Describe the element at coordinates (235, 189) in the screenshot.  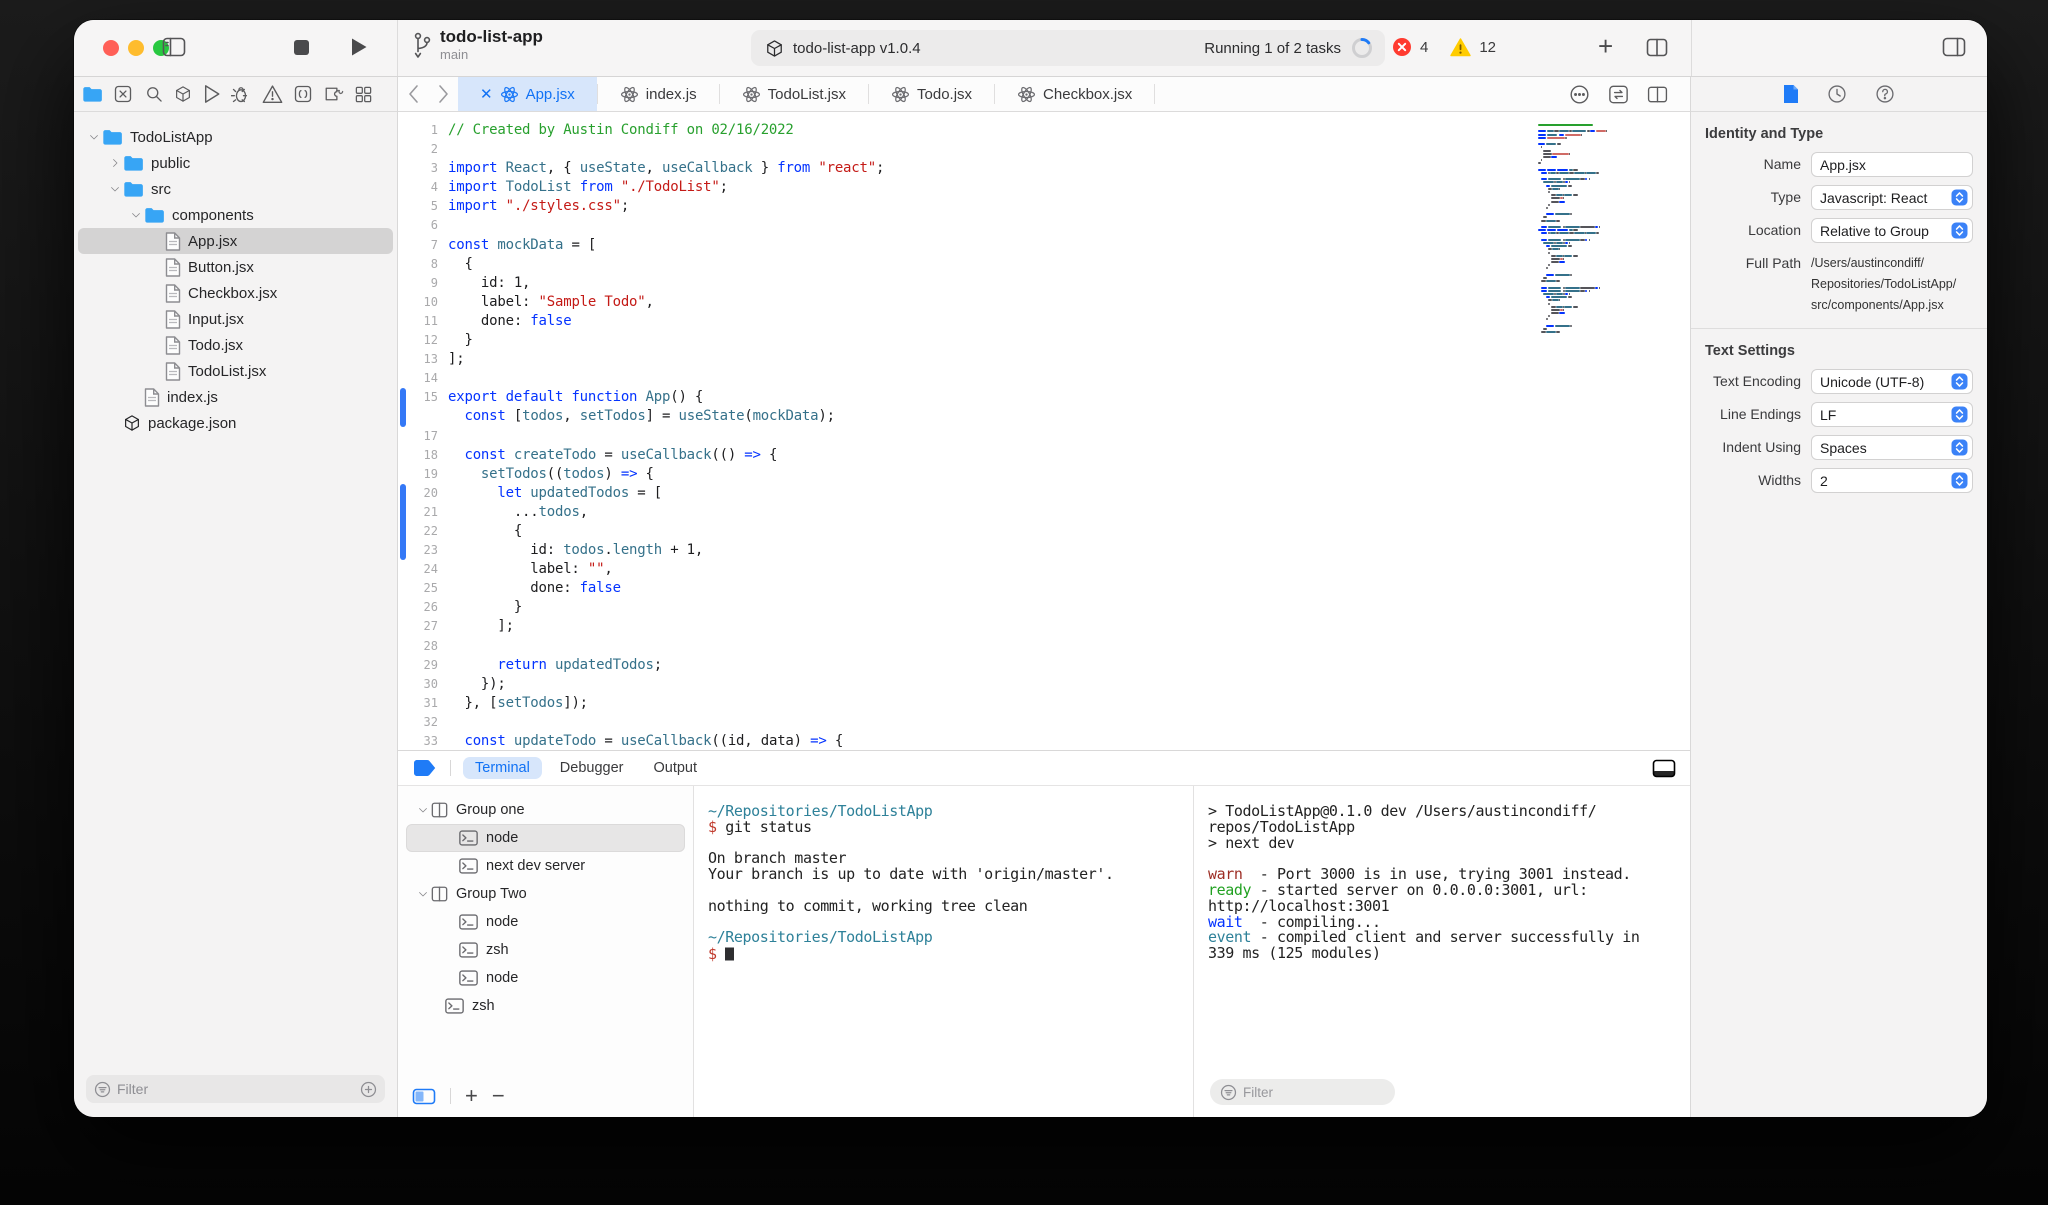
I see `tree-item-src: src` at that location.